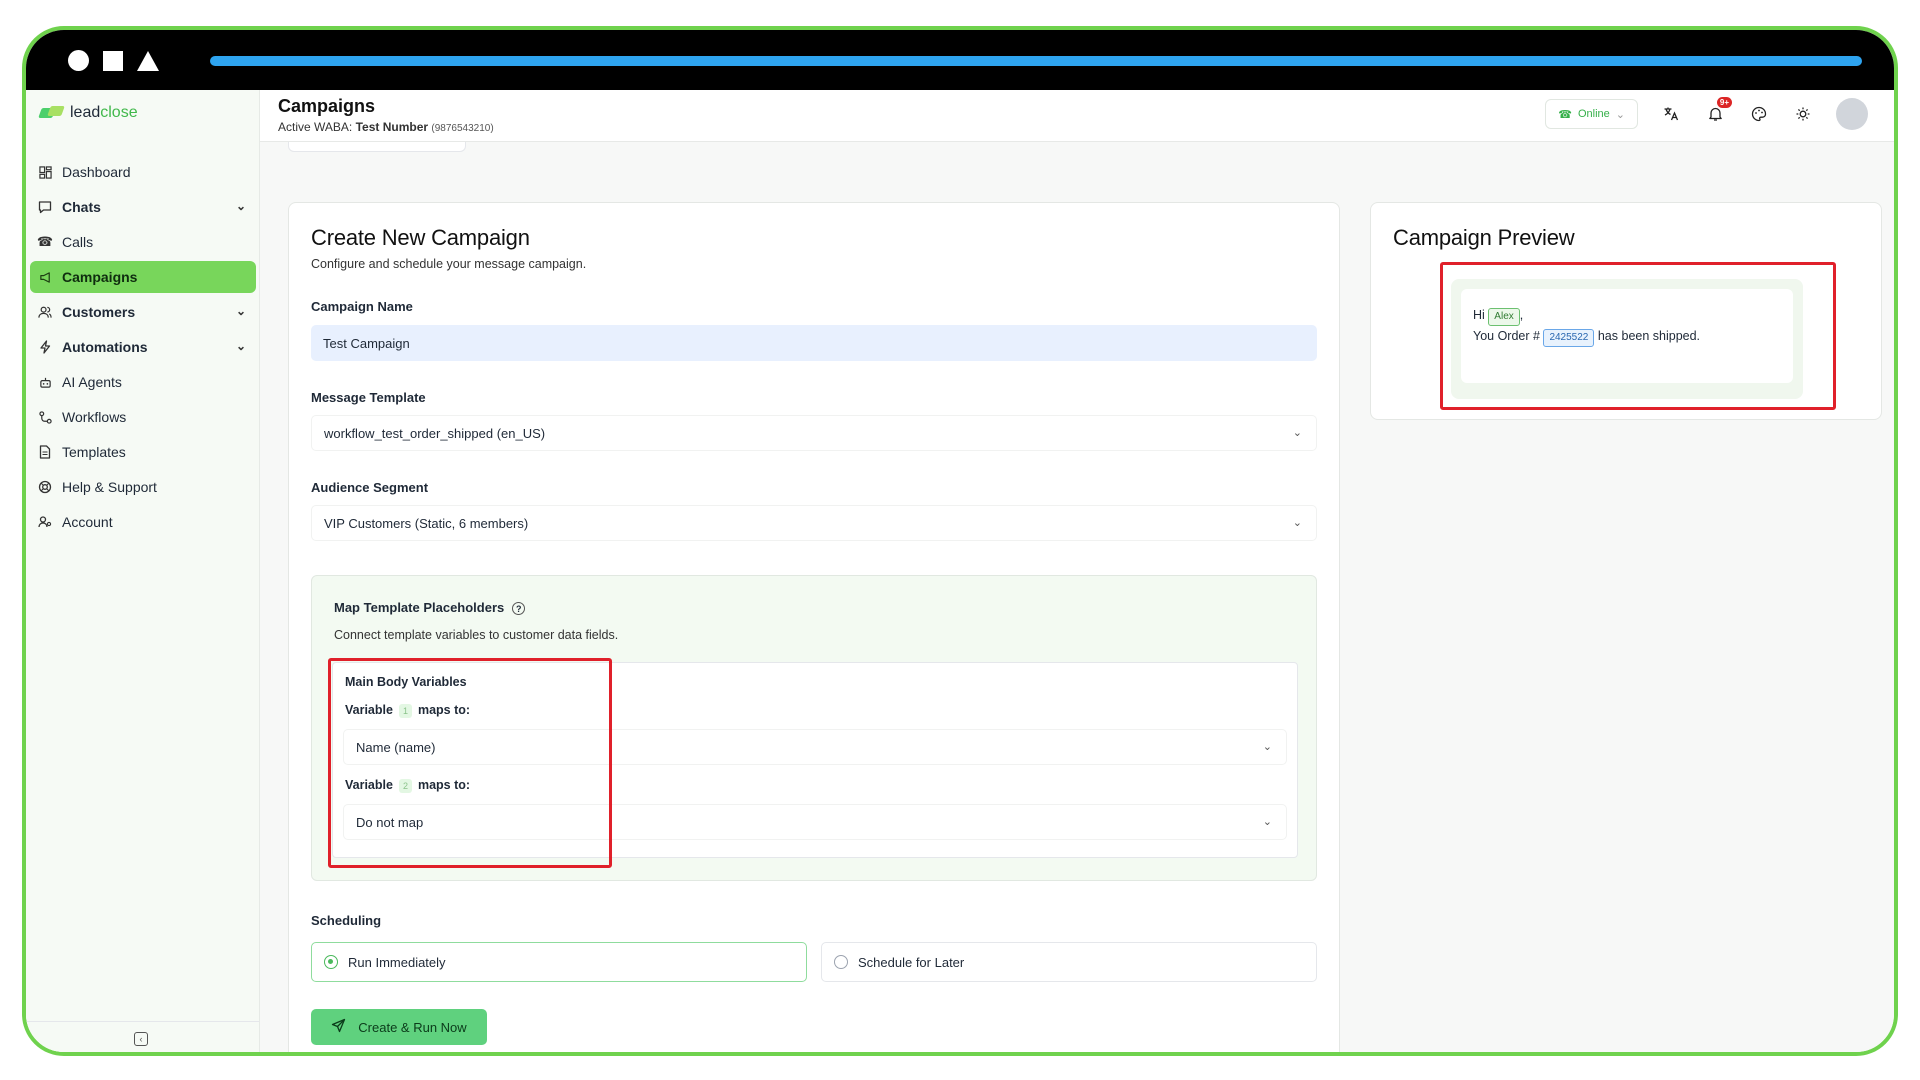  What do you see at coordinates (406, 682) in the screenshot?
I see `body-variables-title: Main Body Variables` at bounding box center [406, 682].